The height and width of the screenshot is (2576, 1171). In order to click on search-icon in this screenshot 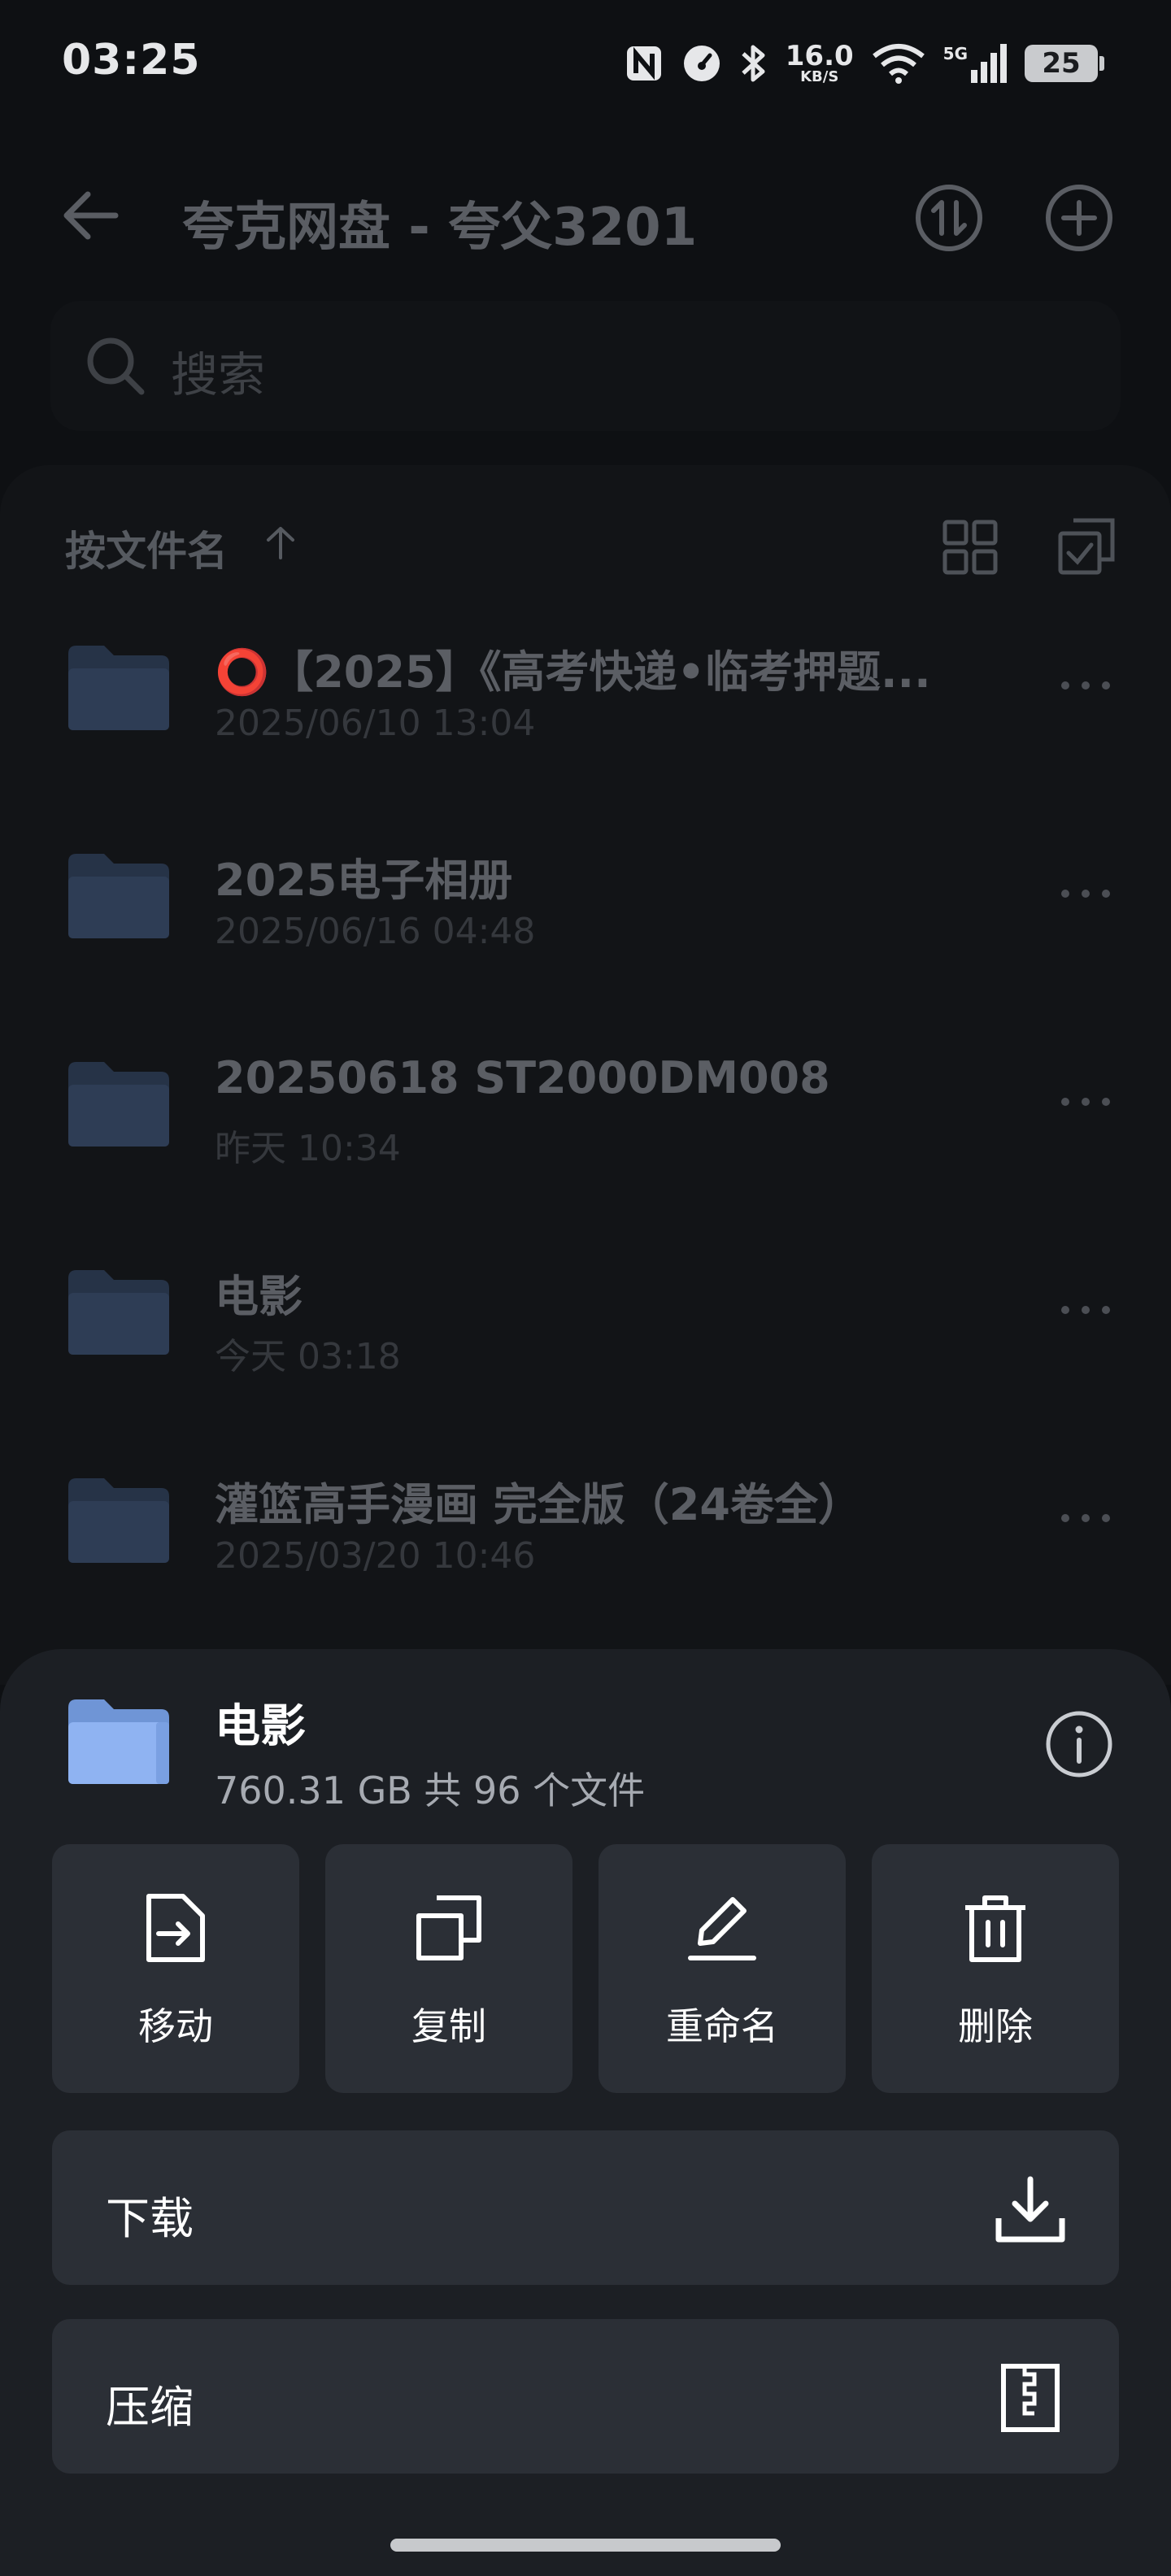, I will do `click(116, 366)`.